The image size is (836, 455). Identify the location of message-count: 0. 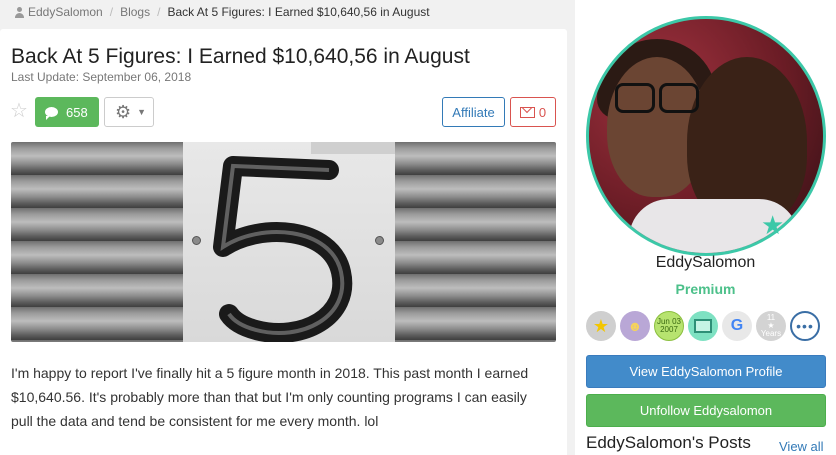
(542, 112).